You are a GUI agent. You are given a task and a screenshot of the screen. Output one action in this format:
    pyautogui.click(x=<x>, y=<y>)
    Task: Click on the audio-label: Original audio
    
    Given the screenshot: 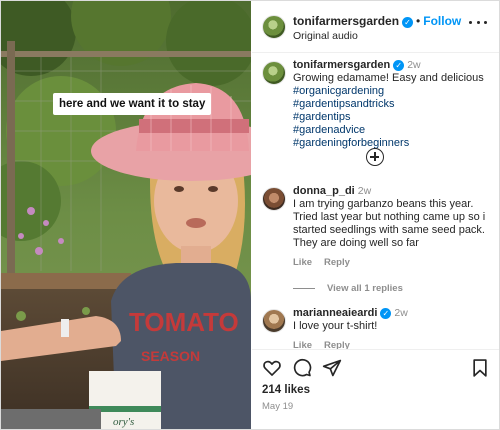 What is the action you would take?
    pyautogui.click(x=325, y=36)
    